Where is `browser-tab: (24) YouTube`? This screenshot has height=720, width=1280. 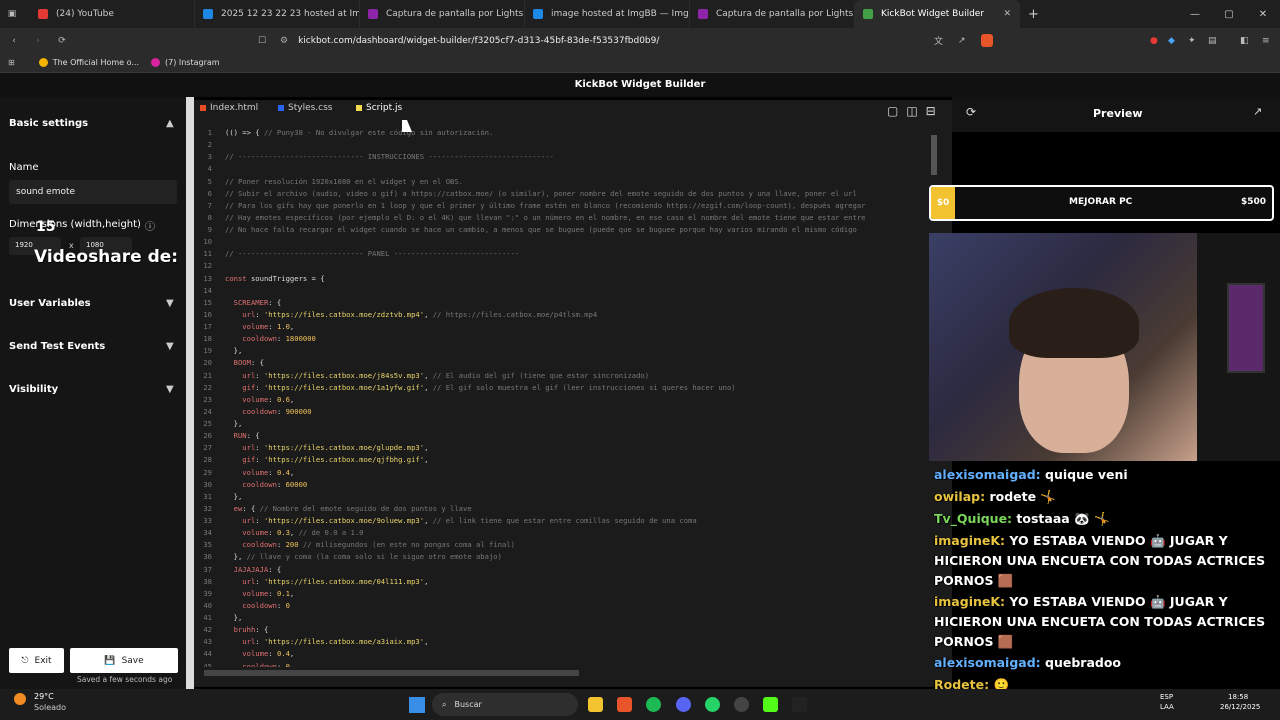 browser-tab: (24) YouTube is located at coordinates (112, 14).